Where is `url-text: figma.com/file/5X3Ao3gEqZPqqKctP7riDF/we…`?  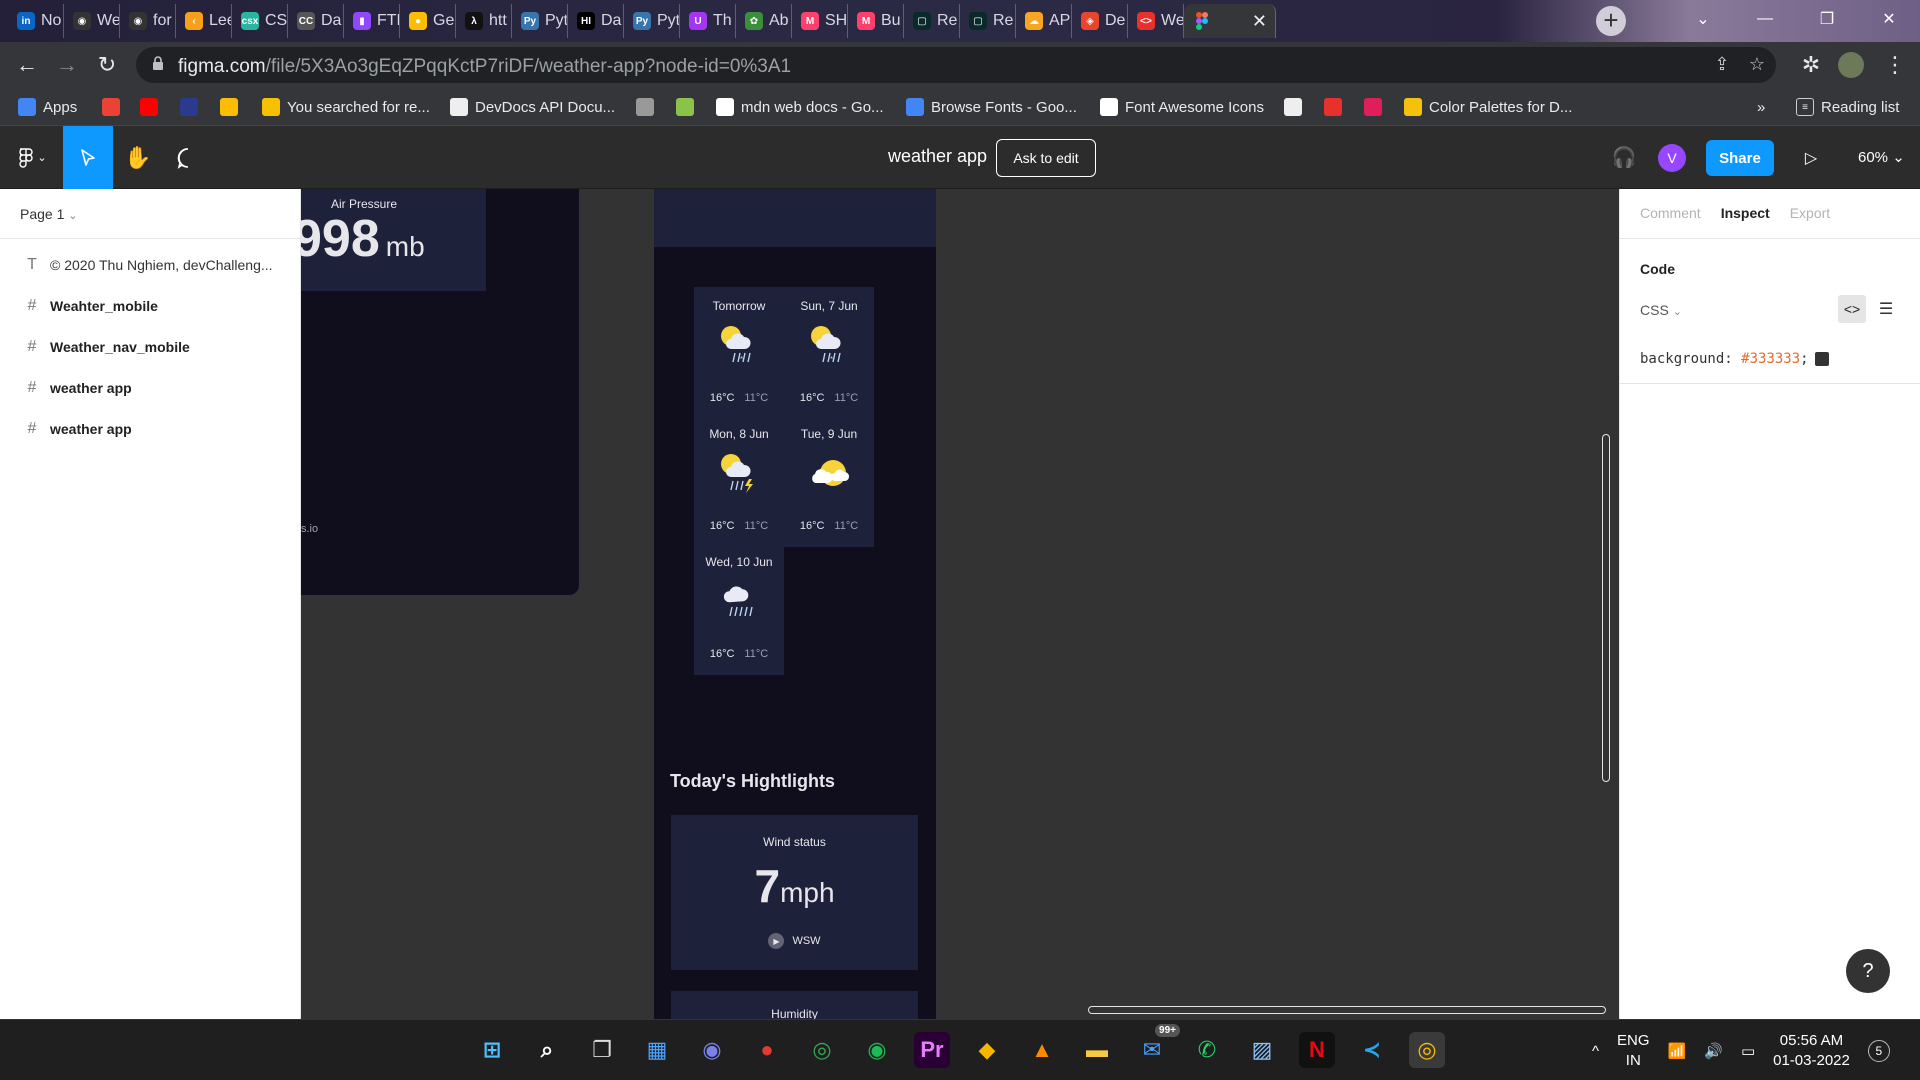 url-text: figma.com/file/5X3Ao3gEqZPqqKctP7riDF/we… is located at coordinates (484, 67).